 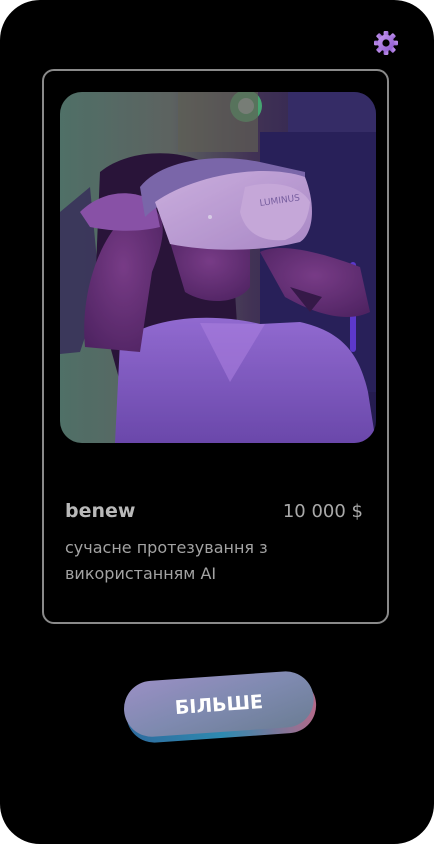 What do you see at coordinates (100, 511) in the screenshot?
I see `brand-name: benew` at bounding box center [100, 511].